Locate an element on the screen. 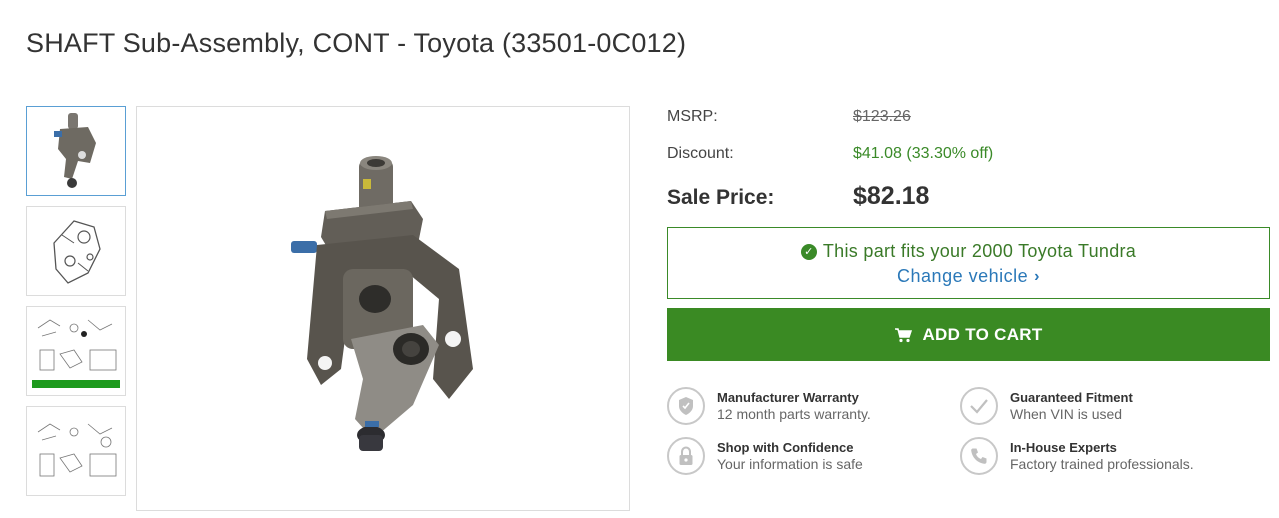 The height and width of the screenshot is (518, 1279). sale-price-label: Sale Price: is located at coordinates (721, 197).